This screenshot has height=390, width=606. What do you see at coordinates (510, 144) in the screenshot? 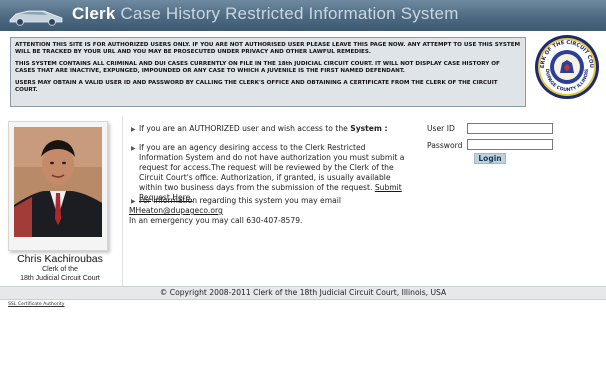
I see `password-input` at bounding box center [510, 144].